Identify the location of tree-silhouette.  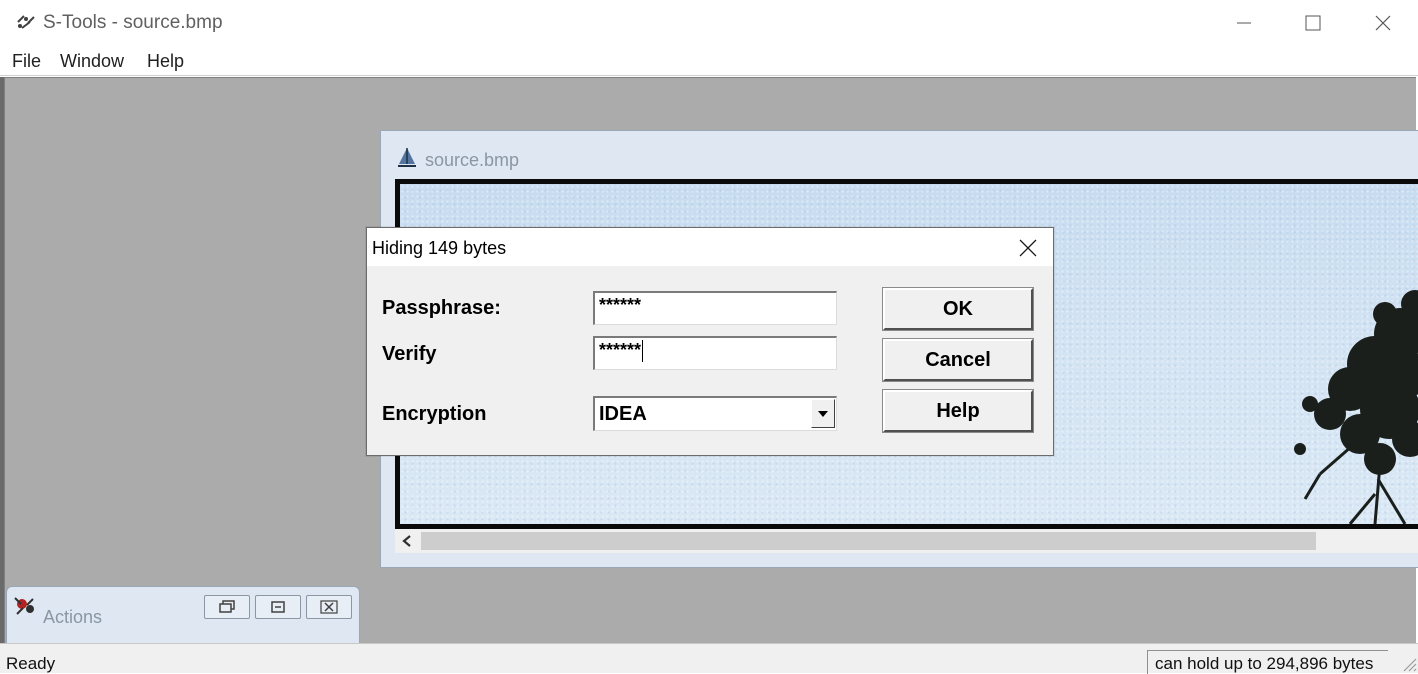
(1356, 407).